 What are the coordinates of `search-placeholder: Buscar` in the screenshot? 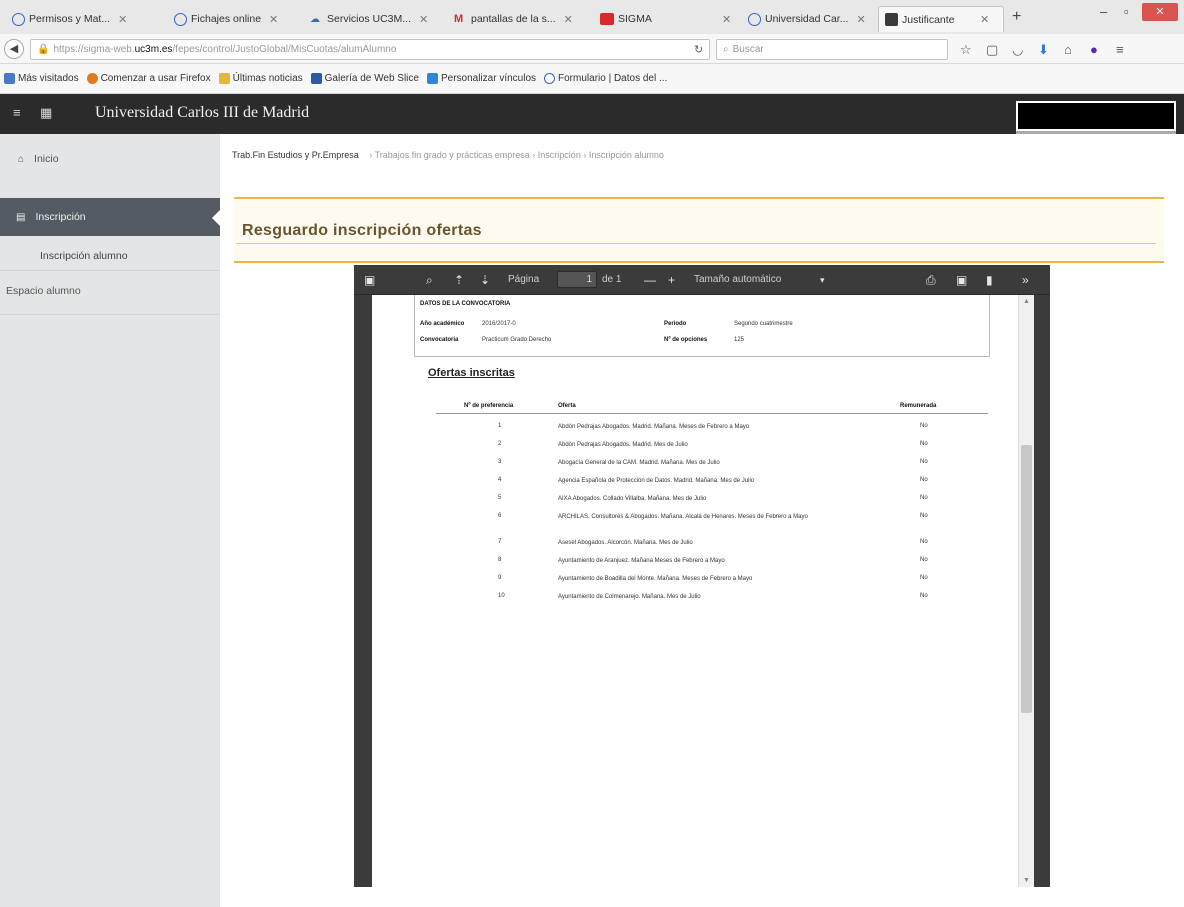 It's located at (748, 49).